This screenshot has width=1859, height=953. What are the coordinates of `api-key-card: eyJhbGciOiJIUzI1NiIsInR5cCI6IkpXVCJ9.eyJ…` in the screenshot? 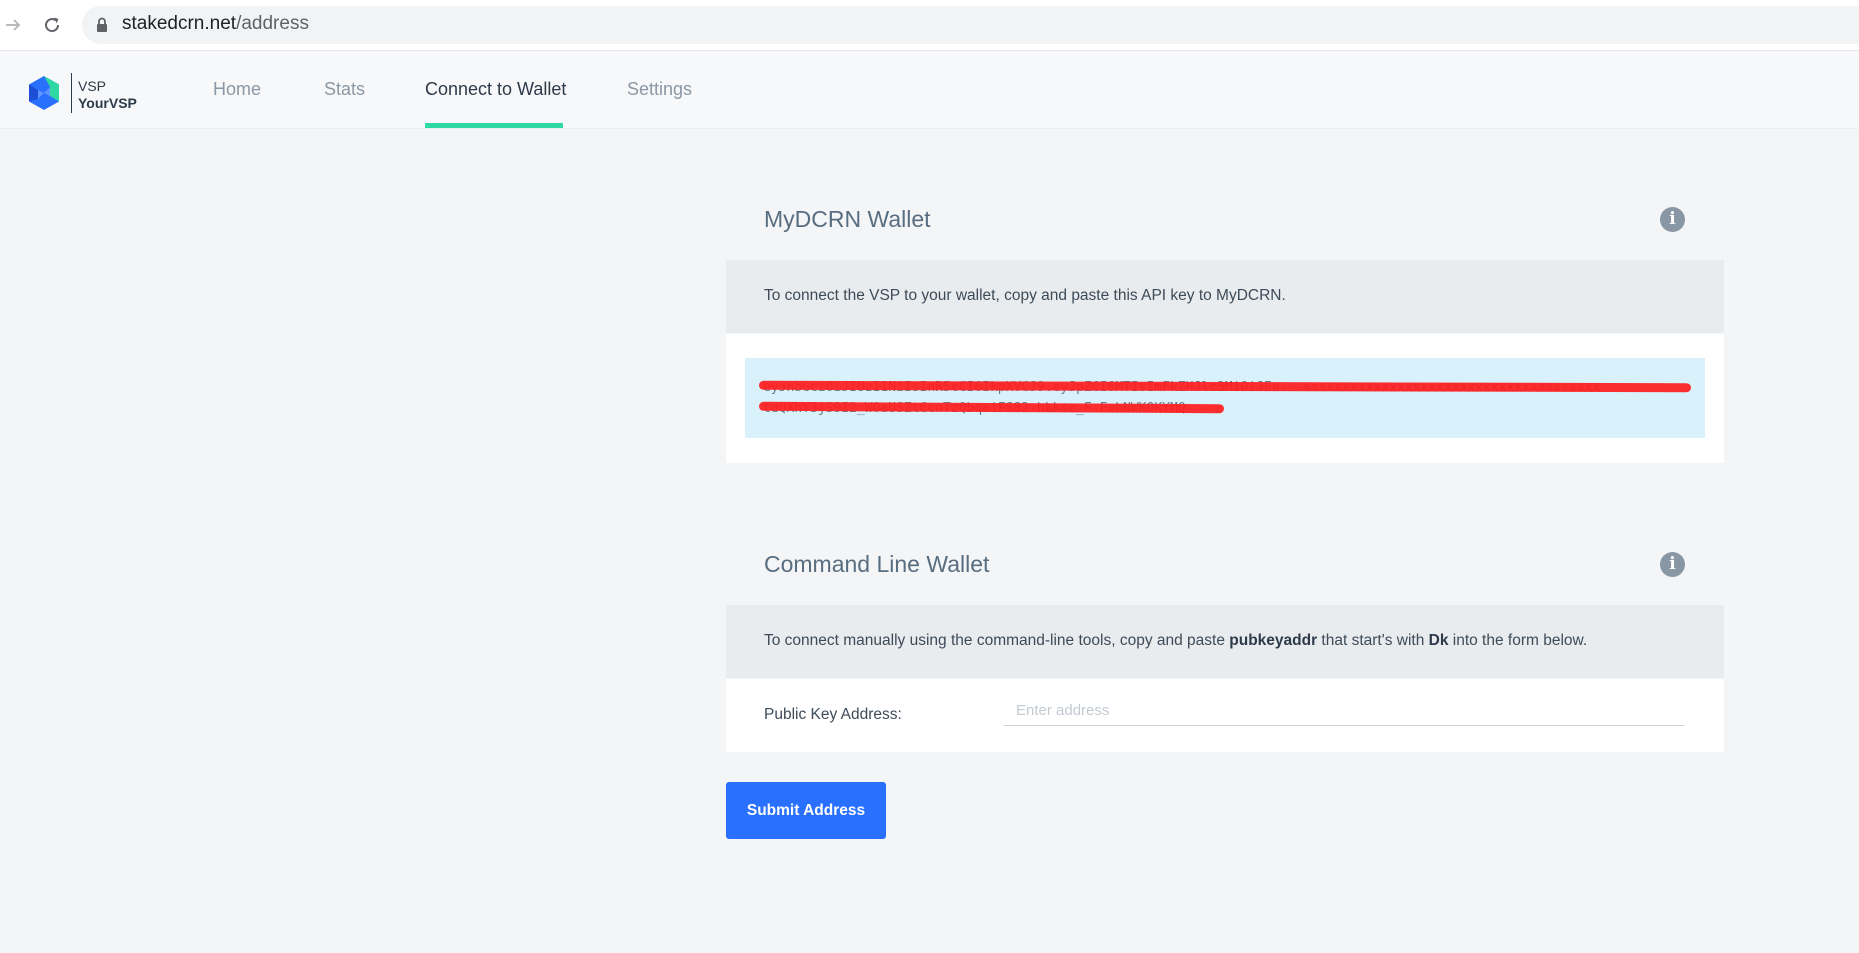 It's located at (1225, 398).